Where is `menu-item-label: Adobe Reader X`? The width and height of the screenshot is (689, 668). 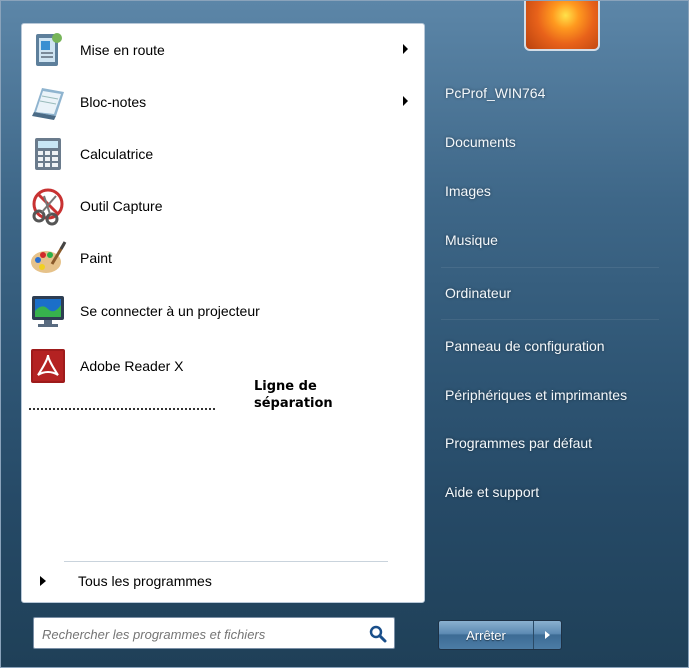
menu-item-label: Adobe Reader X is located at coordinates (132, 366).